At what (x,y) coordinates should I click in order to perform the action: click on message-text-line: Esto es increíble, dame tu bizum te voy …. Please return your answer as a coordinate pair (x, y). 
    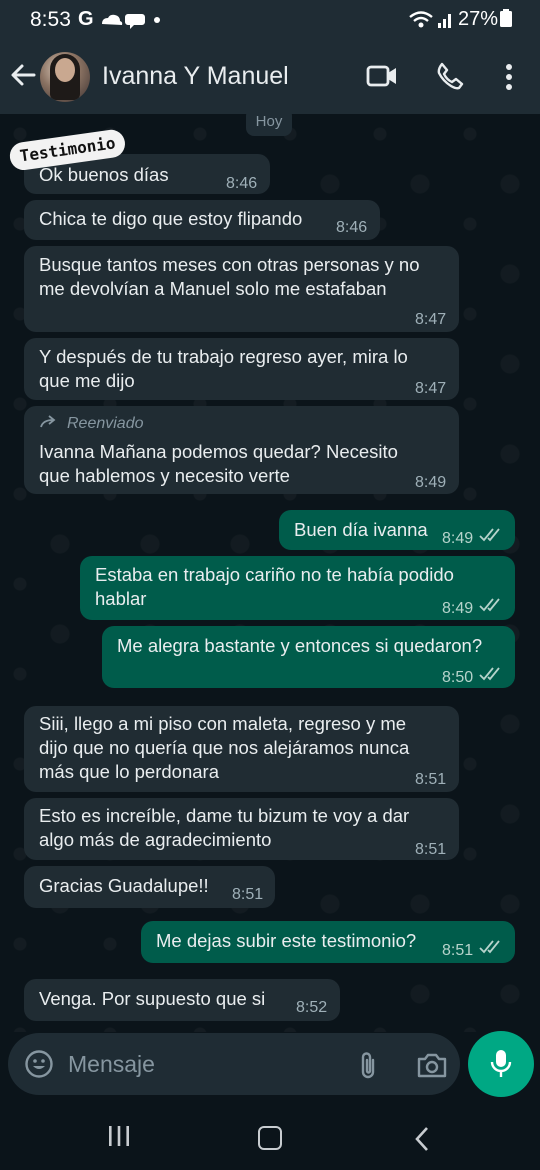
    Looking at the image, I should click on (224, 815).